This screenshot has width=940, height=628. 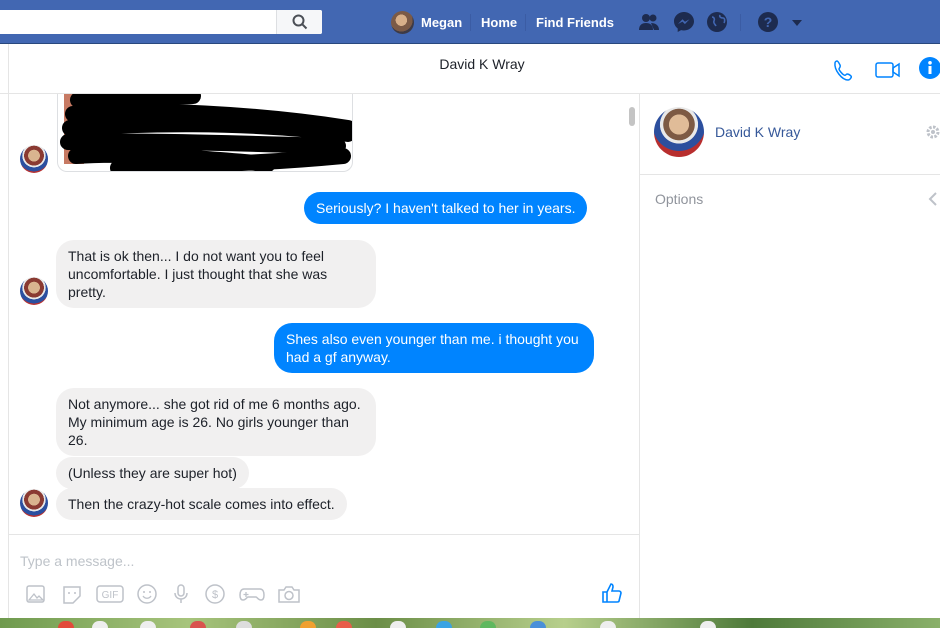 What do you see at coordinates (717, 22) in the screenshot?
I see `notifications-globe-icon` at bounding box center [717, 22].